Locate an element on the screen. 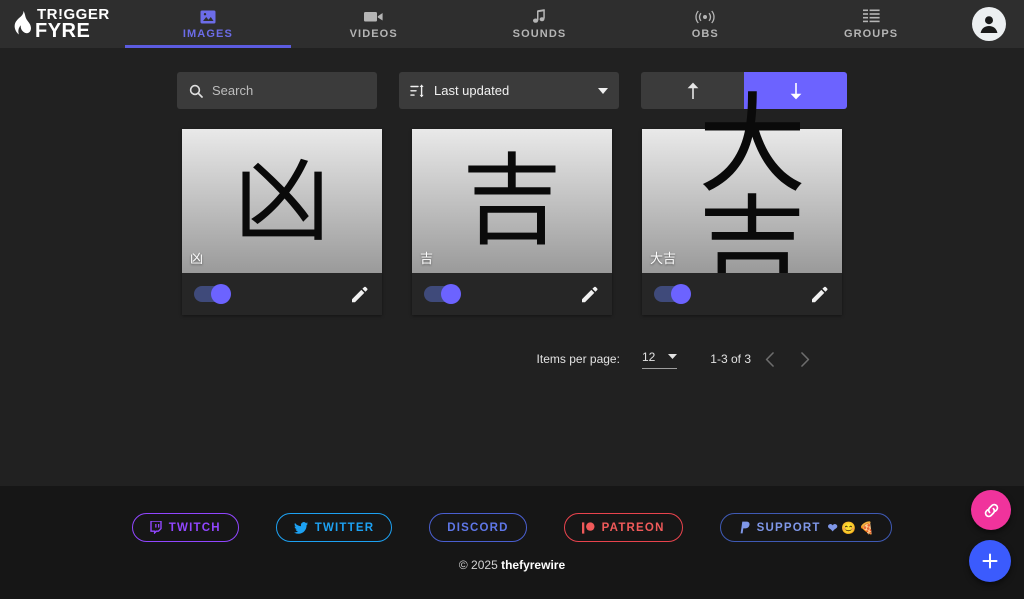 This screenshot has width=1024, height=599. patreon-icon is located at coordinates (588, 527).